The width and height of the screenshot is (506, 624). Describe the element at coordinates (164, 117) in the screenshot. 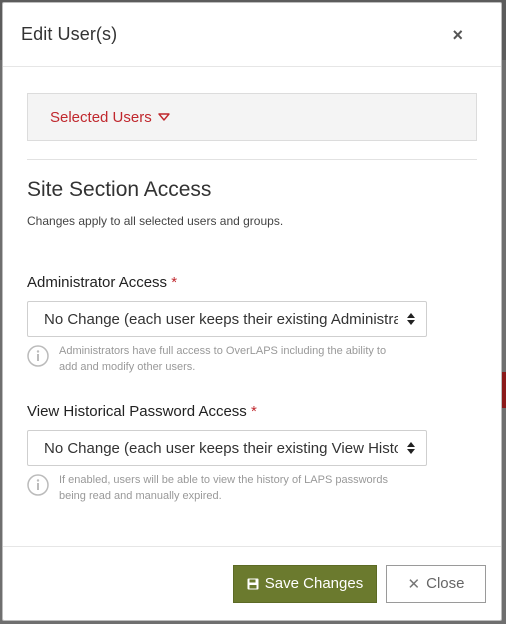

I see `caret-down-icon` at that location.